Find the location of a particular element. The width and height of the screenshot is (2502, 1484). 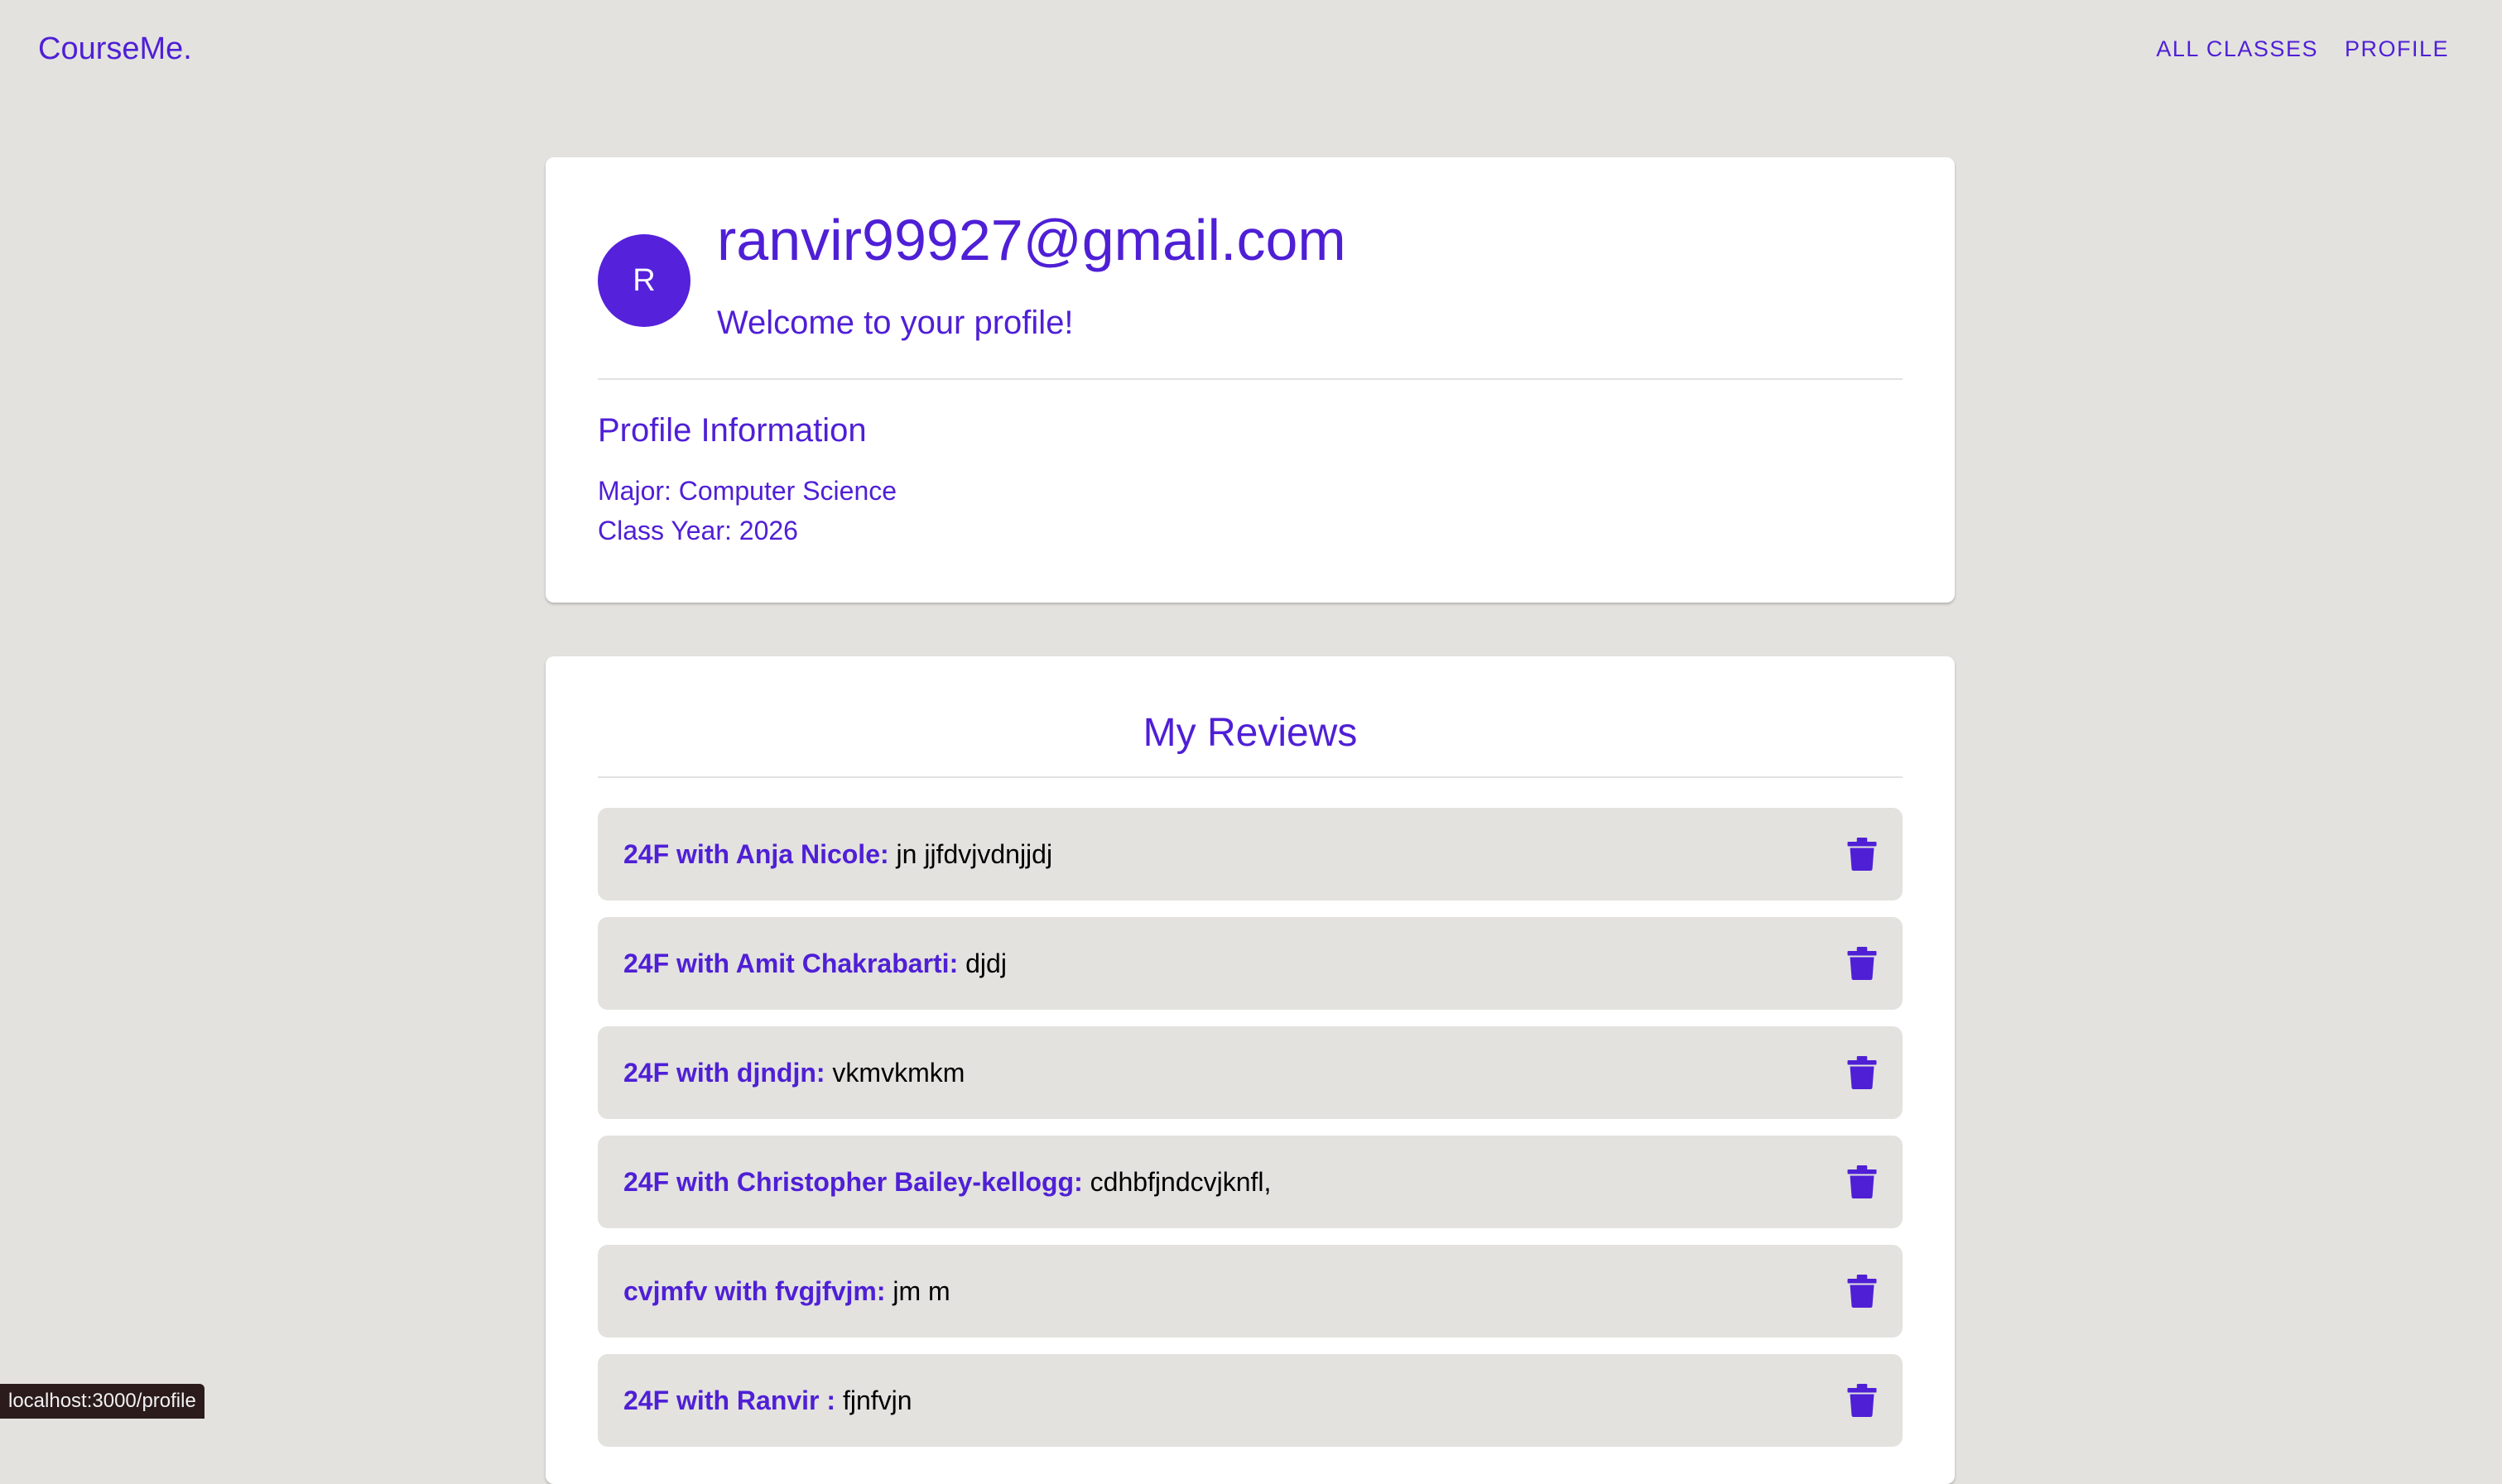

review-label: cvjmfv with fvgjfvjm: is located at coordinates (754, 1290).